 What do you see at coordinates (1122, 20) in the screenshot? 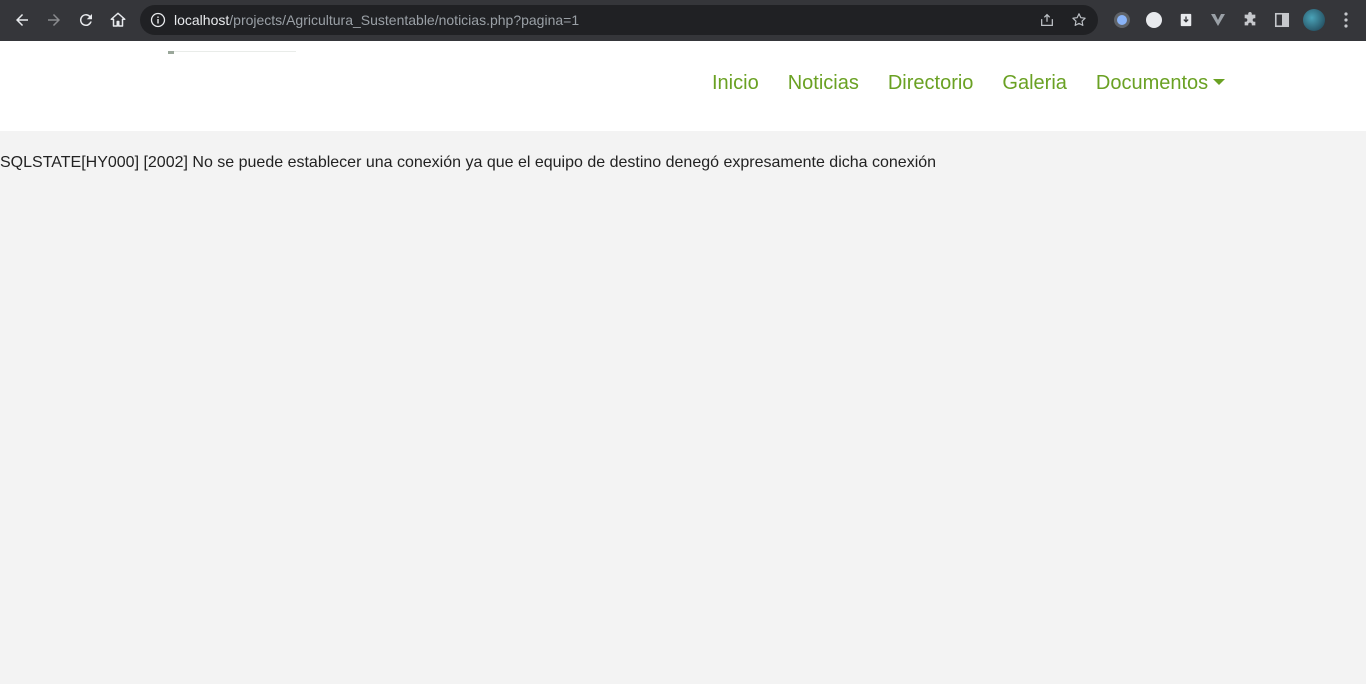
I see `extension-circle-icon` at bounding box center [1122, 20].